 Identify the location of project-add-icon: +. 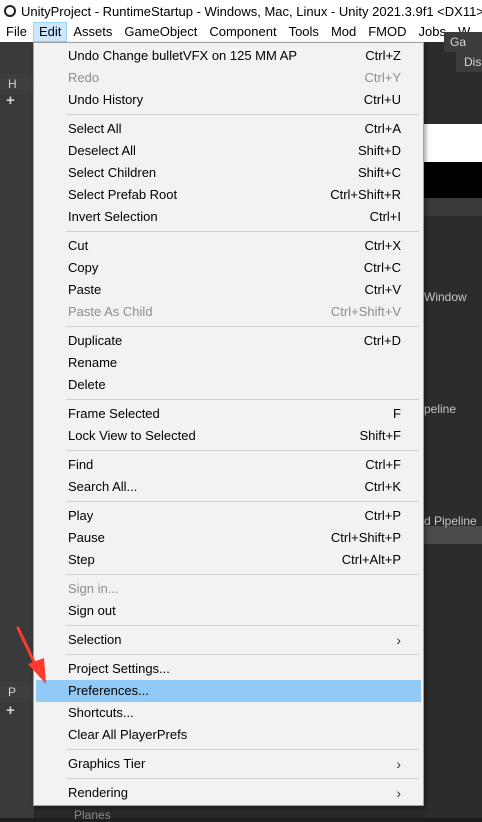
(10, 710).